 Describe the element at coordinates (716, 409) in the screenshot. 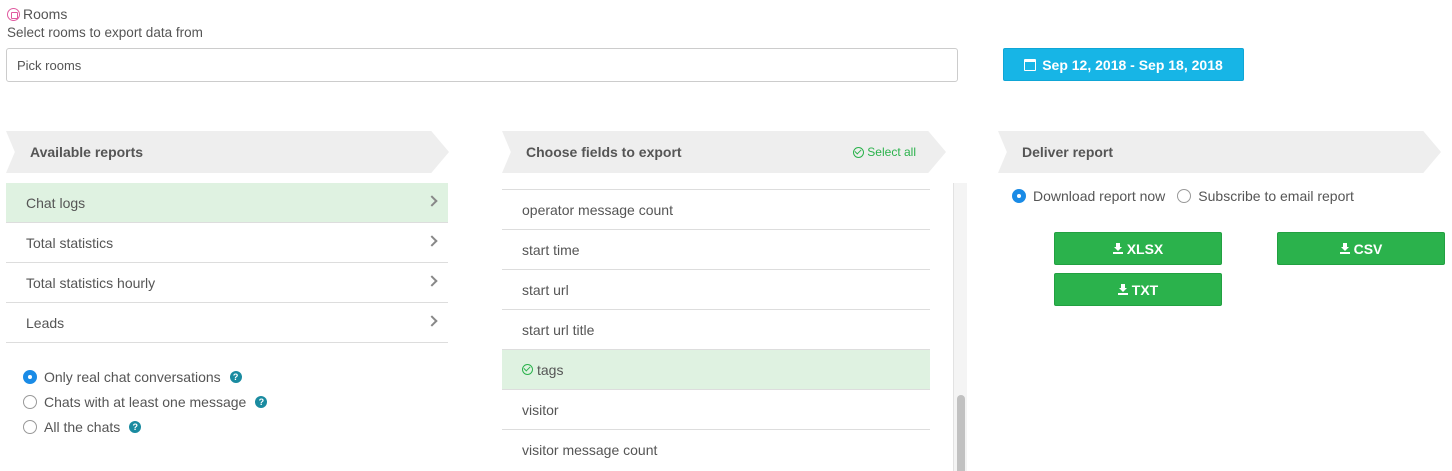

I see `field-item: visitor` at that location.